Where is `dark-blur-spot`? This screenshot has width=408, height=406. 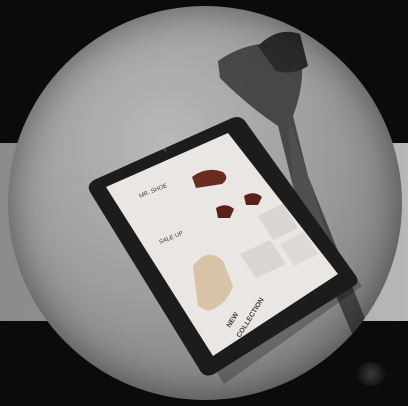
dark-blur-spot is located at coordinates (371, 374).